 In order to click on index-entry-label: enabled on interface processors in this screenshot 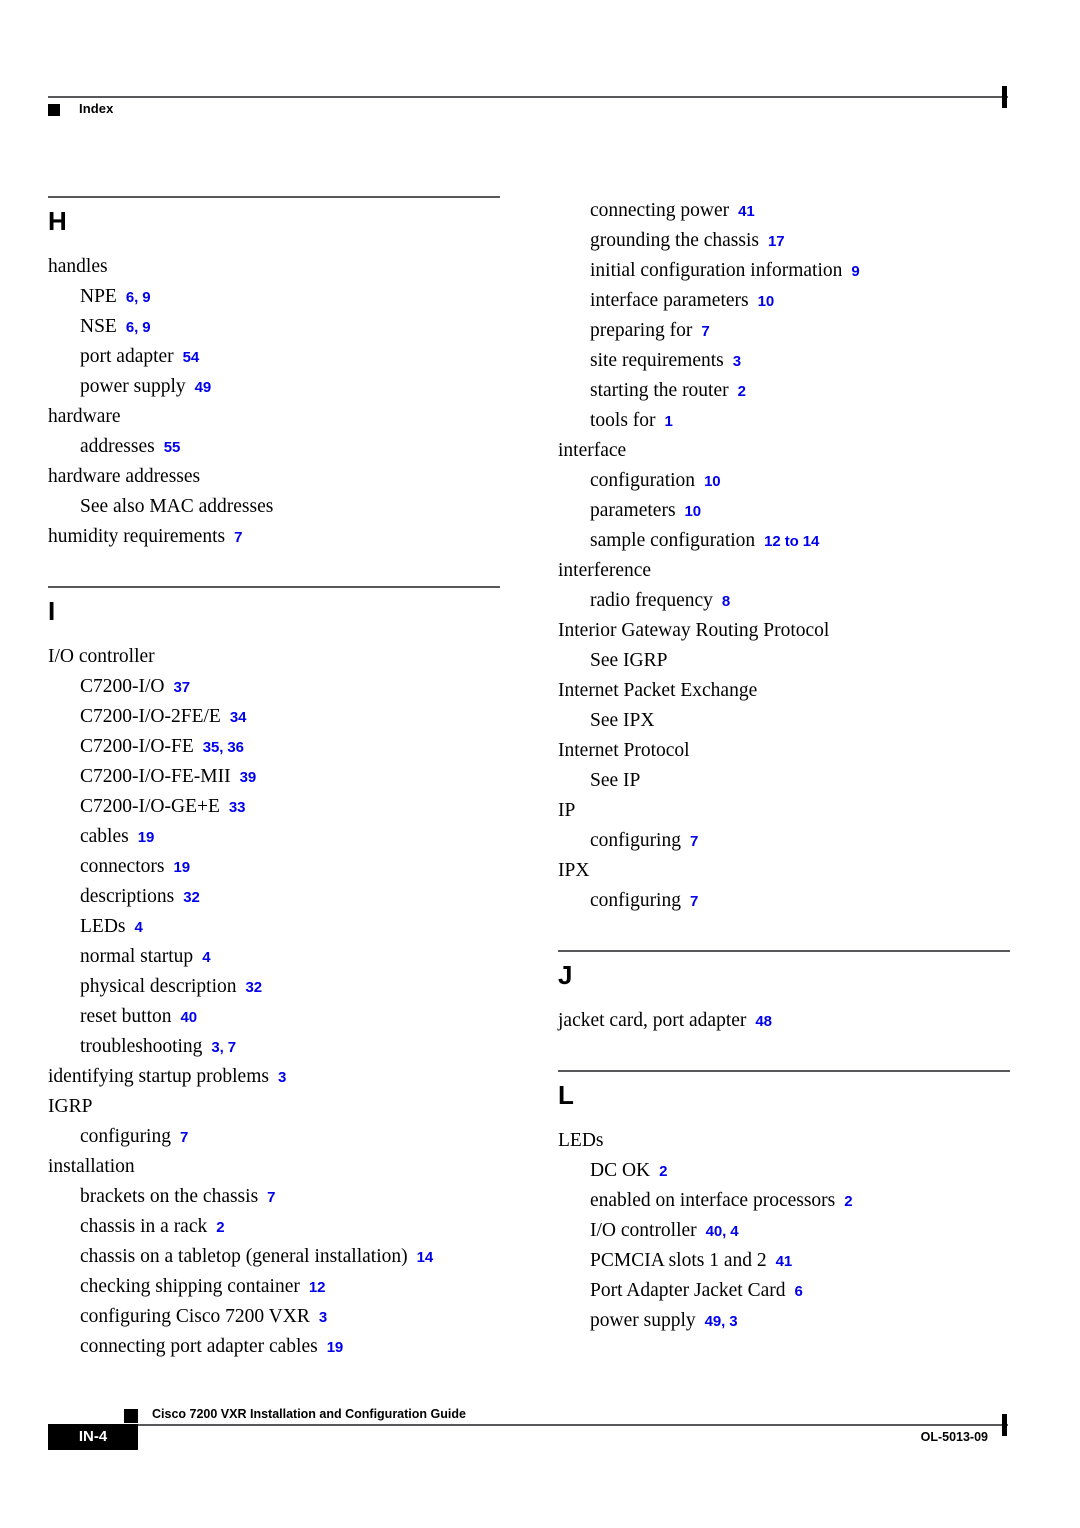, I will do `click(713, 1200)`.